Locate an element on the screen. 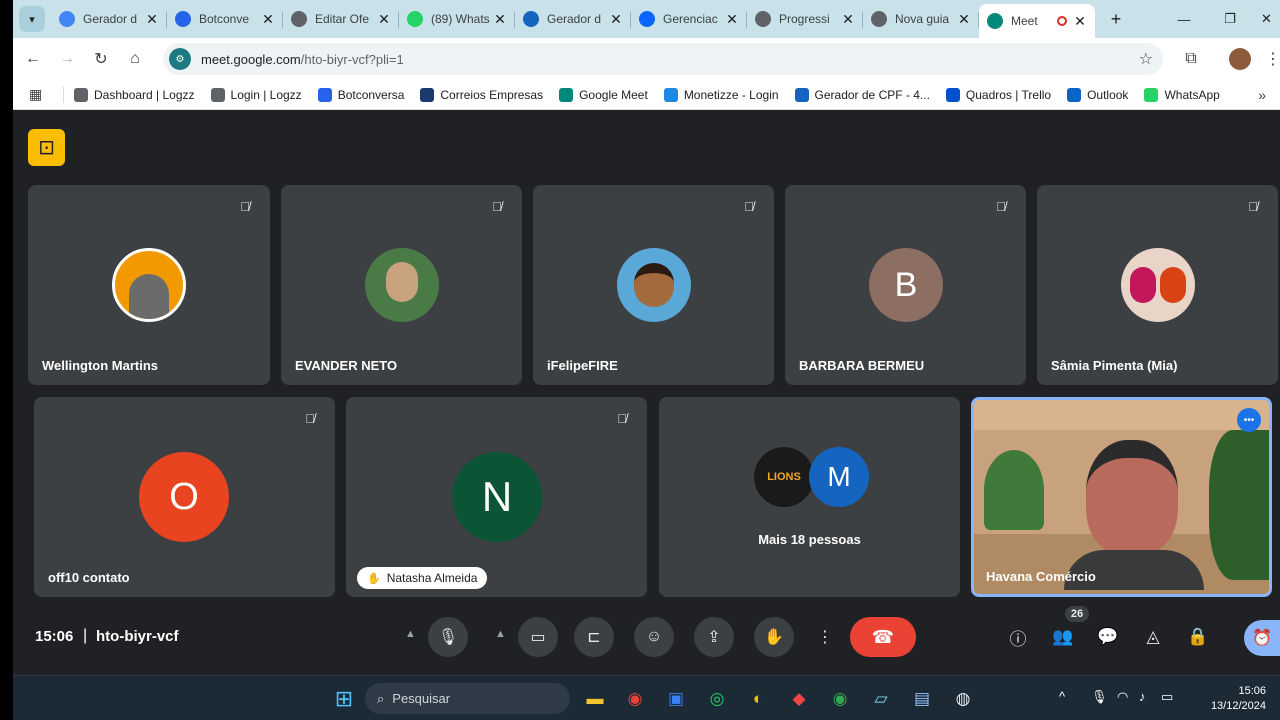 The width and height of the screenshot is (1280, 720). tab: Gerenciac ✕ is located at coordinates (689, 19).